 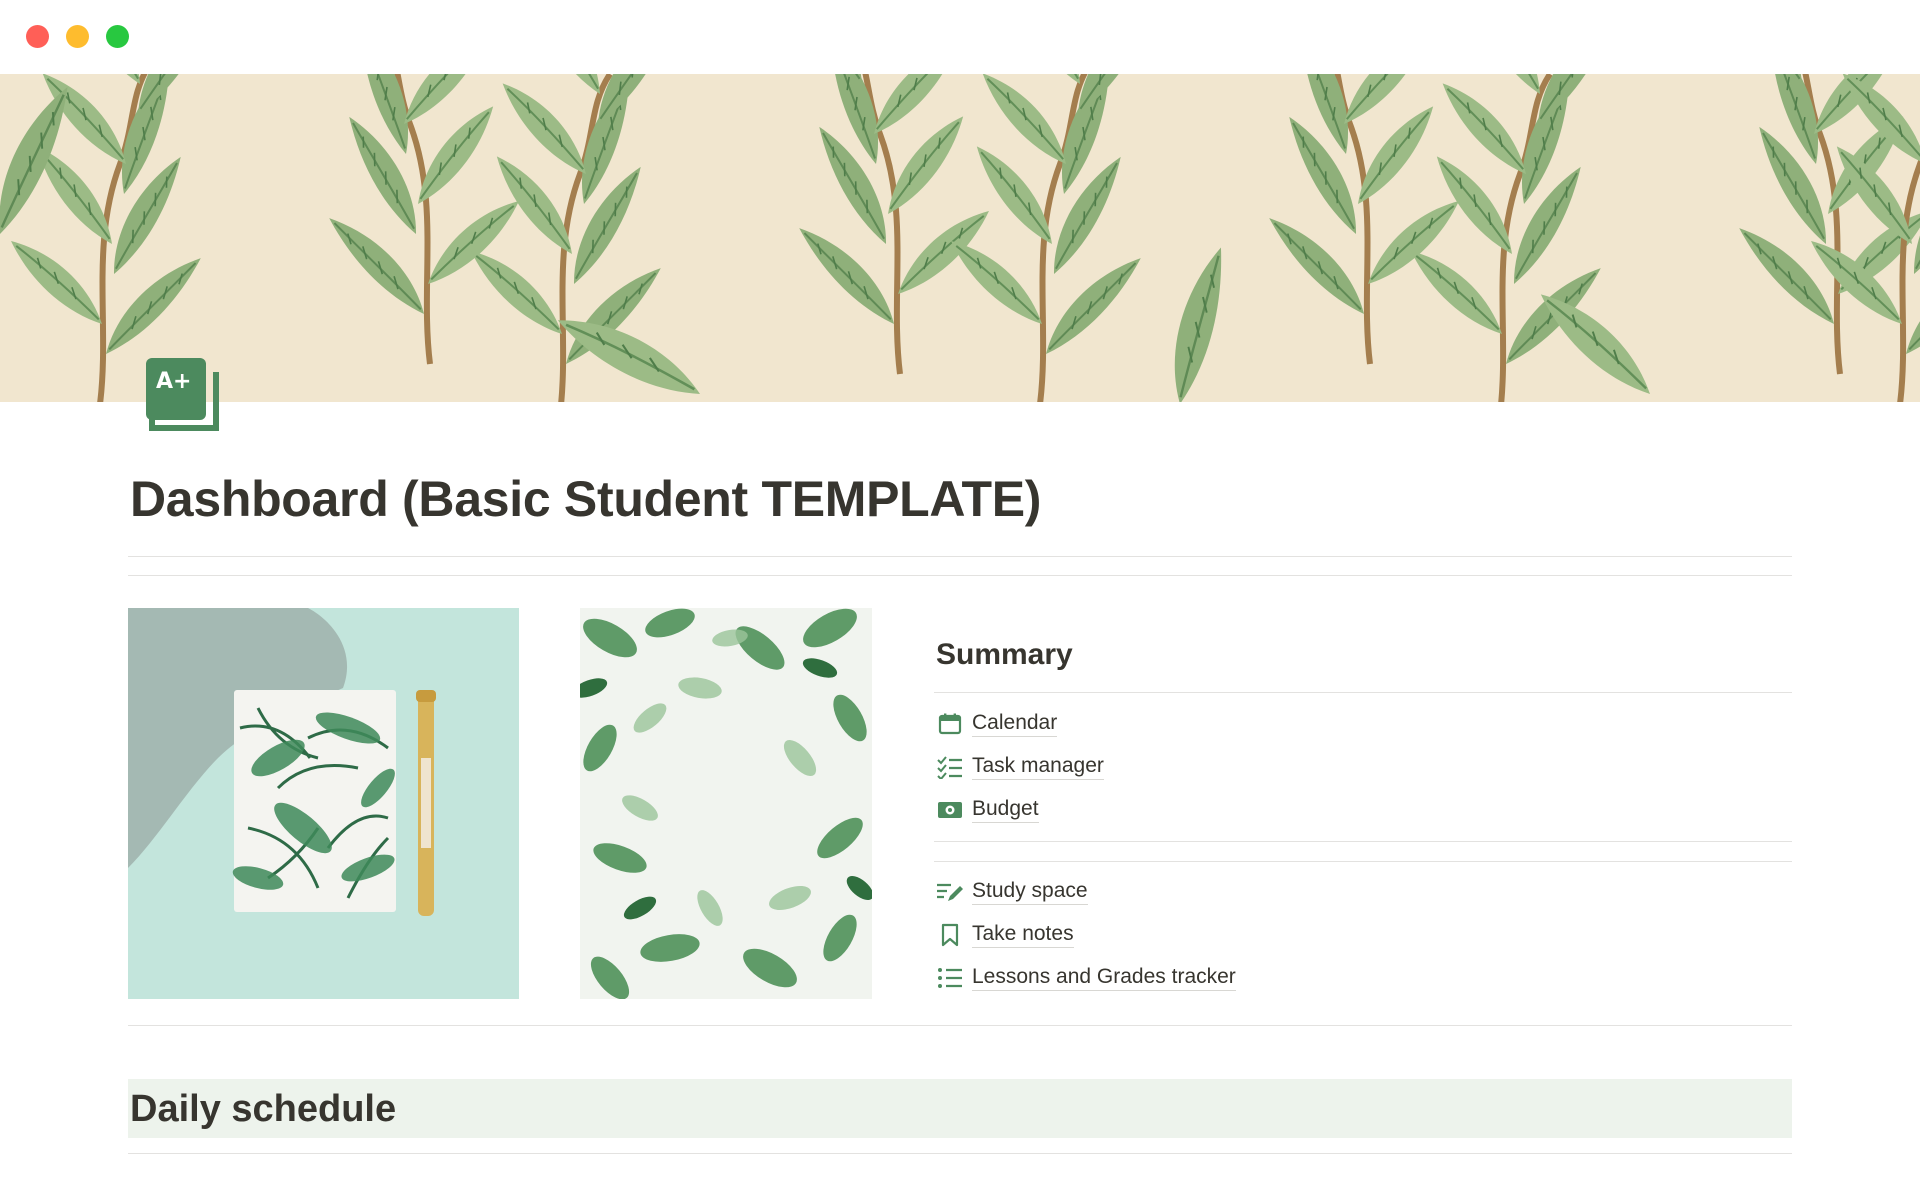 I want to click on minimize-window-button, so click(x=77, y=36).